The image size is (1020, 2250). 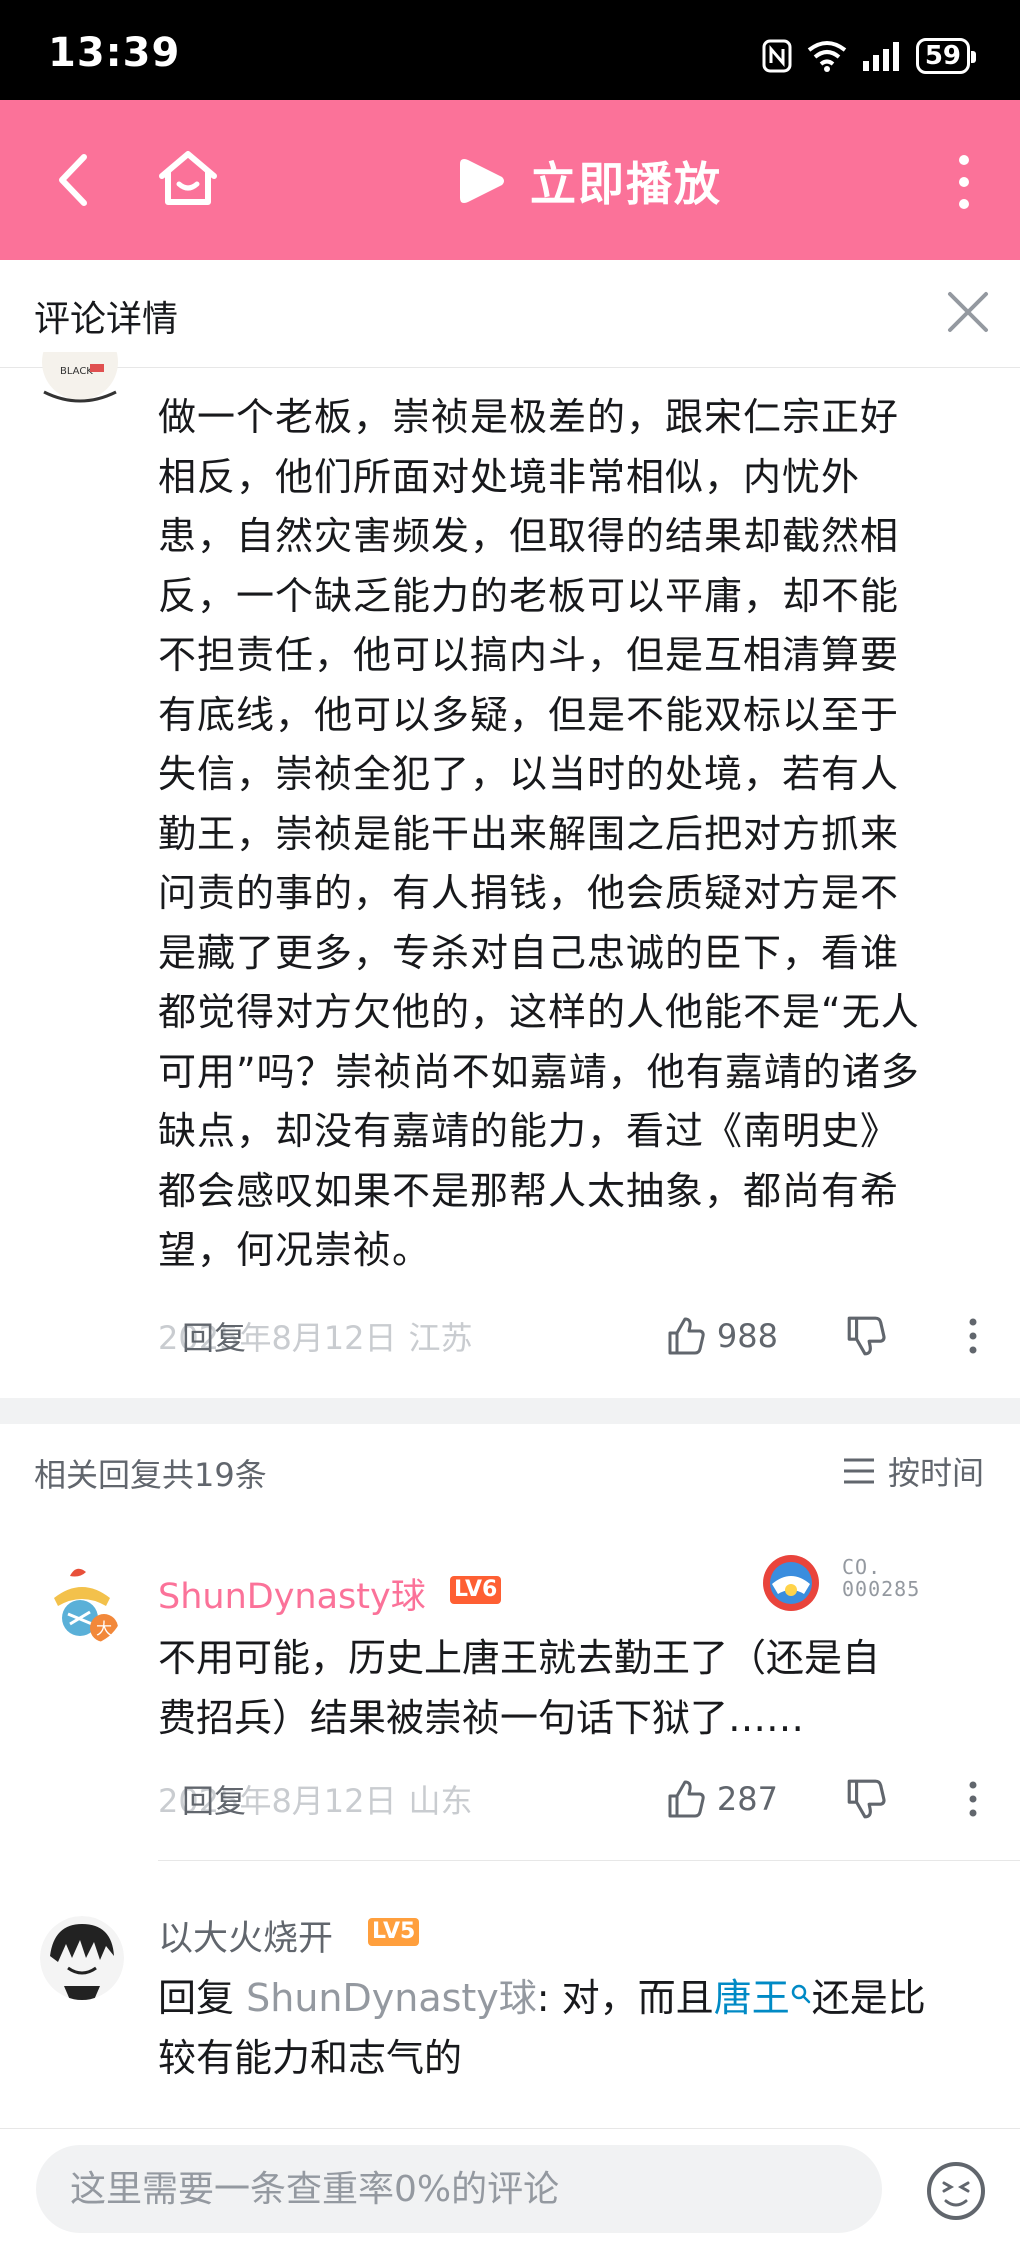 I want to click on level-badge: LV5, so click(x=394, y=1932).